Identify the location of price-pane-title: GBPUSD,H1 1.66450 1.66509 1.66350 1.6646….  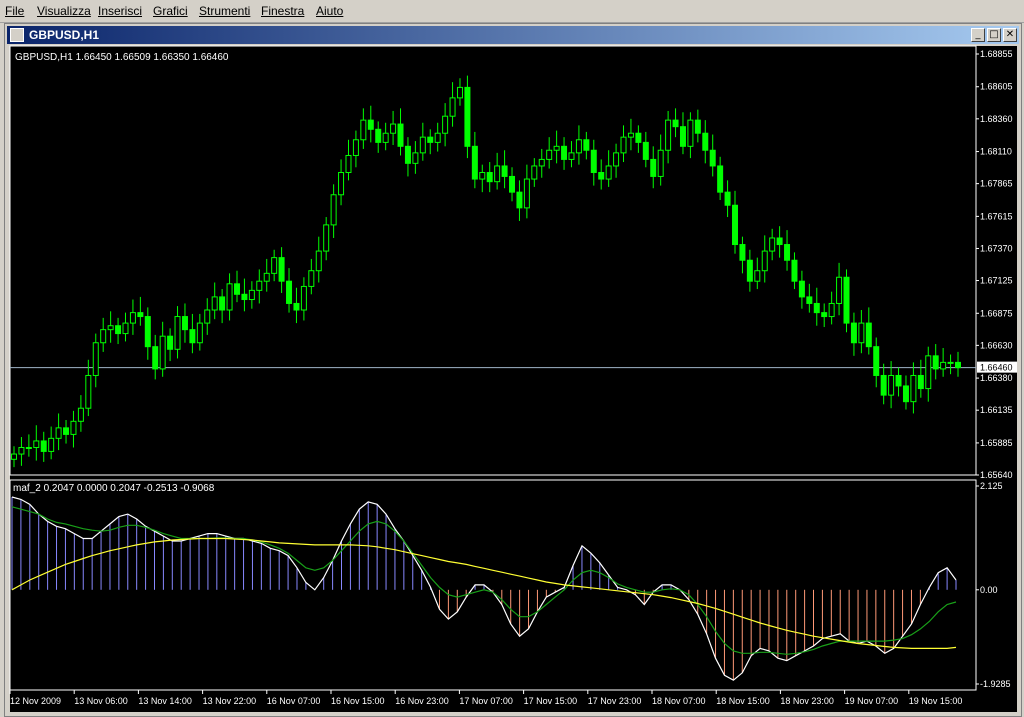
(122, 57).